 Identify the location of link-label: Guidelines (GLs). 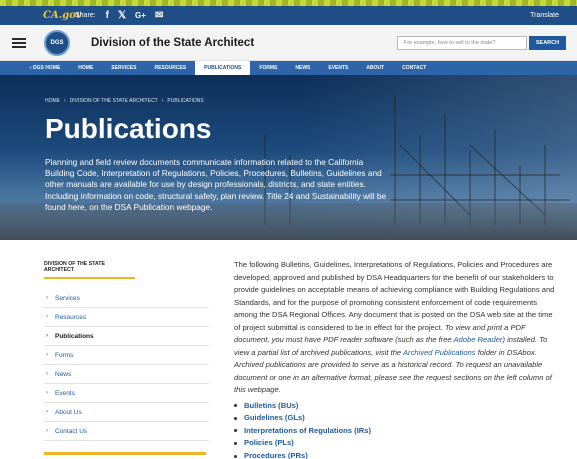
(274, 418).